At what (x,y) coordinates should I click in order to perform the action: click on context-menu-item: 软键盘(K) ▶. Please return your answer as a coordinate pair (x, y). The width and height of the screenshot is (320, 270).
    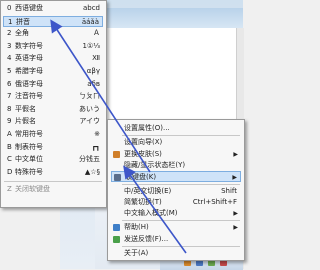
    Looking at the image, I should click on (176, 177).